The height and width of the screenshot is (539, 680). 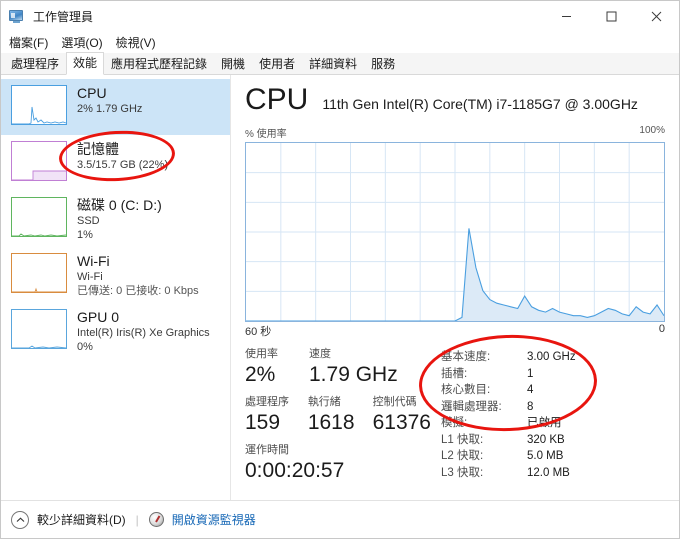 I want to click on logical-processors-row: 邏輯處理器: 8, so click(x=553, y=407).